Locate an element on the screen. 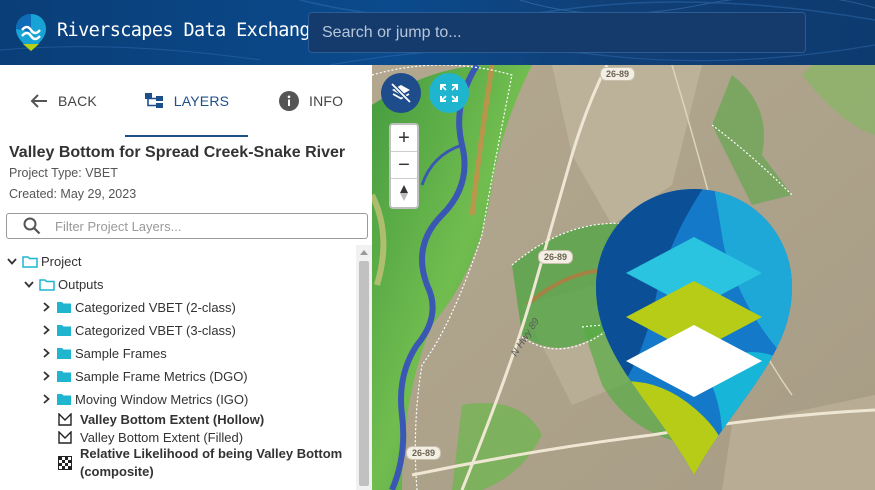  compass-reset-button is located at coordinates (404, 192).